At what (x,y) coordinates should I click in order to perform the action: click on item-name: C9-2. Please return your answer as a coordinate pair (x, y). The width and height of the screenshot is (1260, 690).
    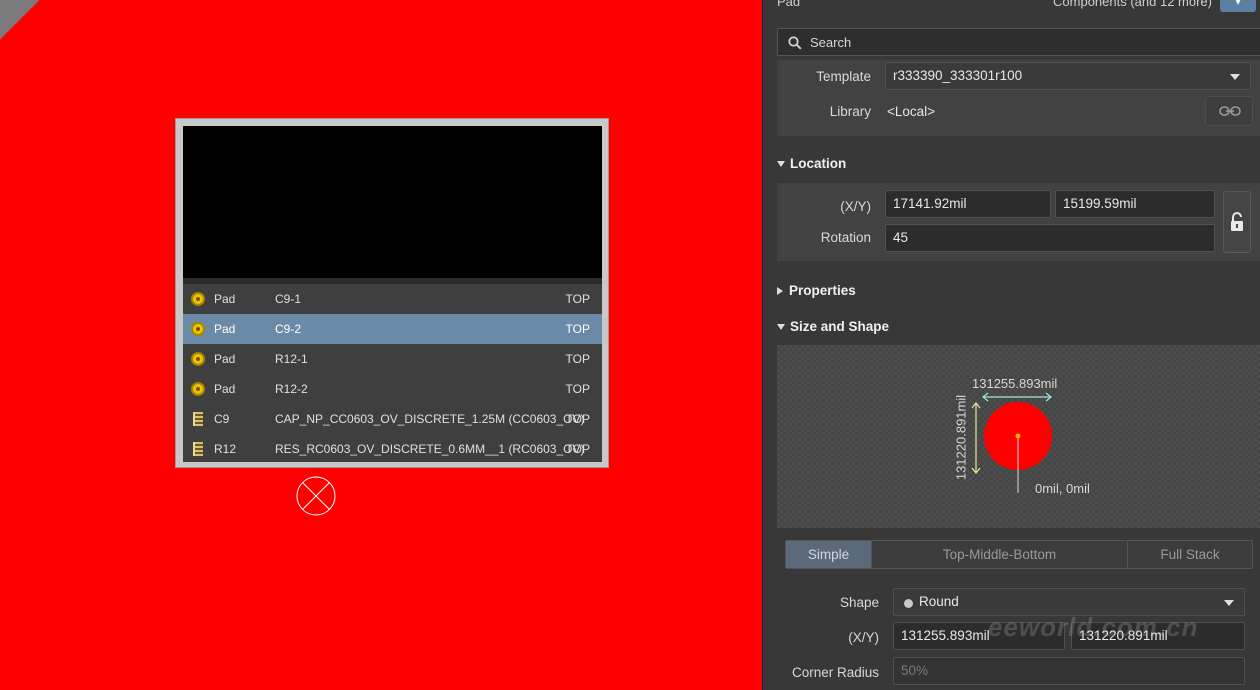
    Looking at the image, I should click on (288, 329).